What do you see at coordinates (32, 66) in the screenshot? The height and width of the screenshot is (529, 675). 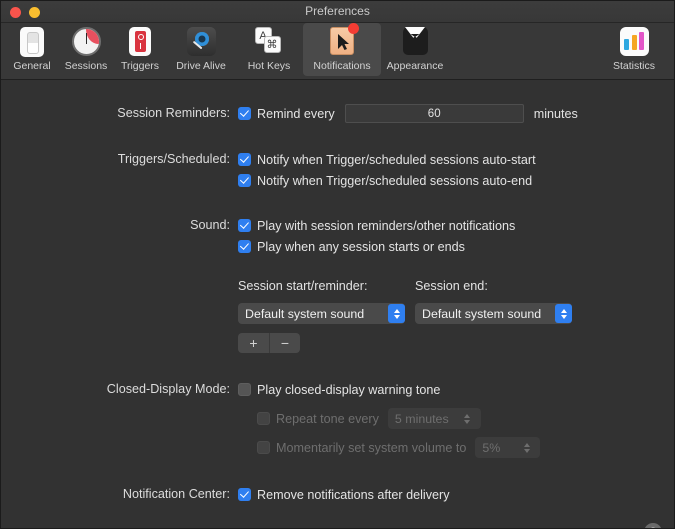 I see `toolbar-label-general: General` at bounding box center [32, 66].